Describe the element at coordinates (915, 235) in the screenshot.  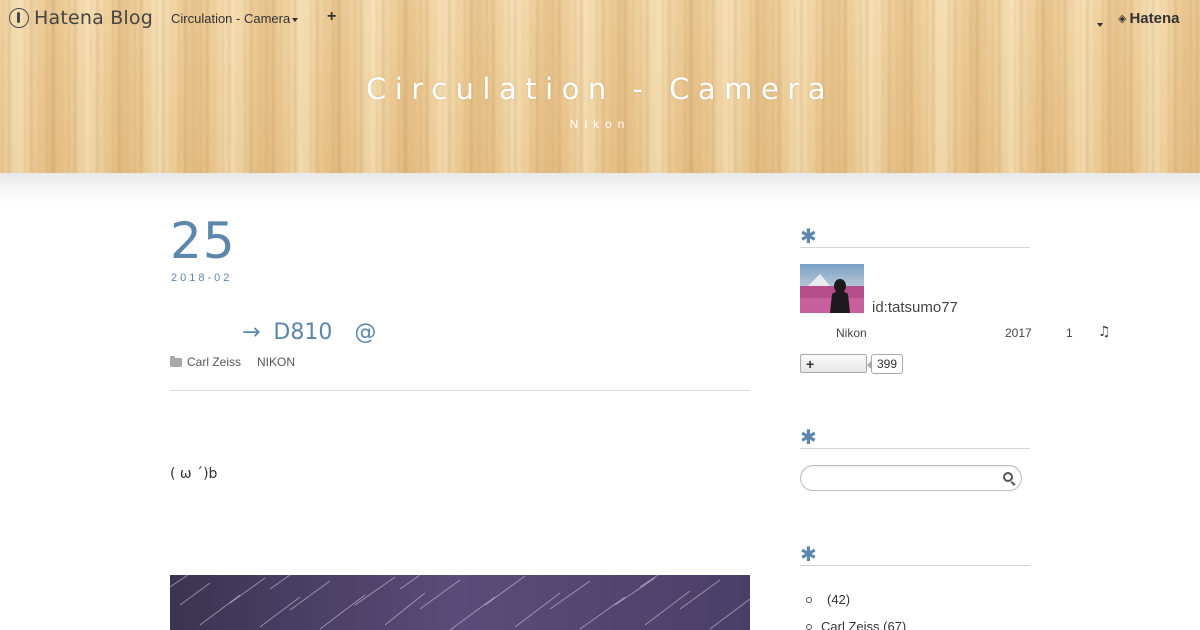
I see `sidebar-profile-heading: ✱` at that location.